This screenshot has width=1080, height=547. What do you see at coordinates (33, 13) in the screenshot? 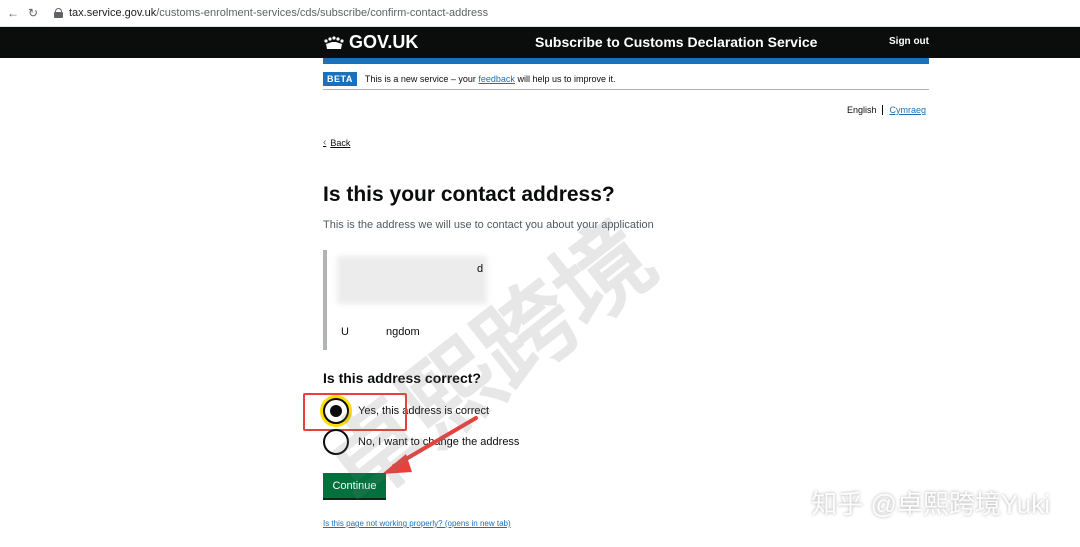
I see `reload-icon: ↻` at bounding box center [33, 13].